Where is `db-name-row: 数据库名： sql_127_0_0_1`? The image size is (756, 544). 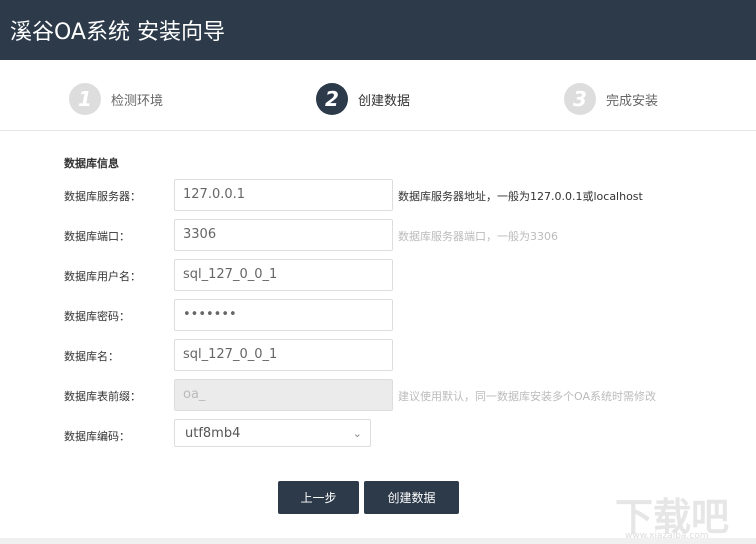 db-name-row: 数据库名： sql_127_0_0_1 is located at coordinates (404, 355).